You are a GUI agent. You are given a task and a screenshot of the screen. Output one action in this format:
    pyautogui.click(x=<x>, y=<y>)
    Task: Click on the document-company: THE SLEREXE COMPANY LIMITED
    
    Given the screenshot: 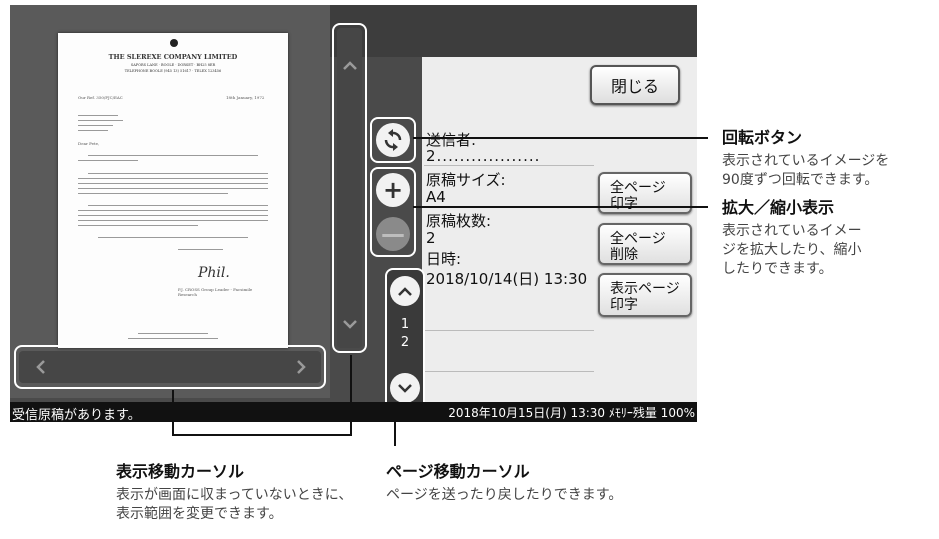 What is the action you would take?
    pyautogui.click(x=173, y=57)
    